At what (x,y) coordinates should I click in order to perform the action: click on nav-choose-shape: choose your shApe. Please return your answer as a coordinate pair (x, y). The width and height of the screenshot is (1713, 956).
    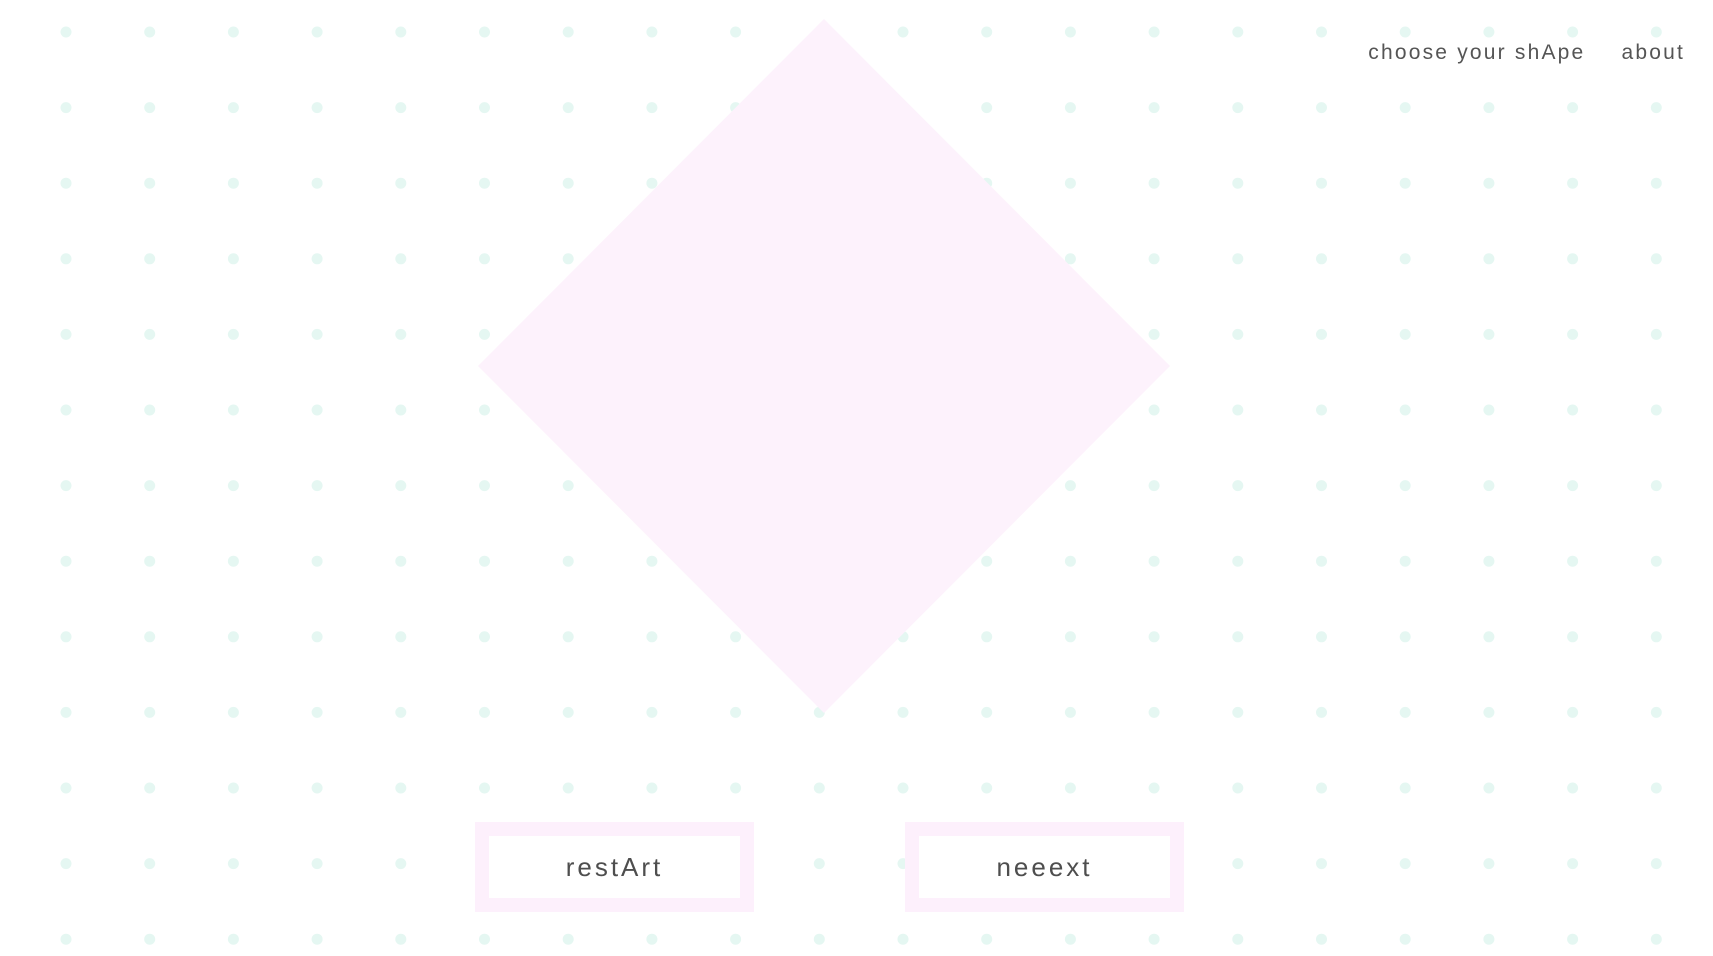
    Looking at the image, I should click on (1476, 53).